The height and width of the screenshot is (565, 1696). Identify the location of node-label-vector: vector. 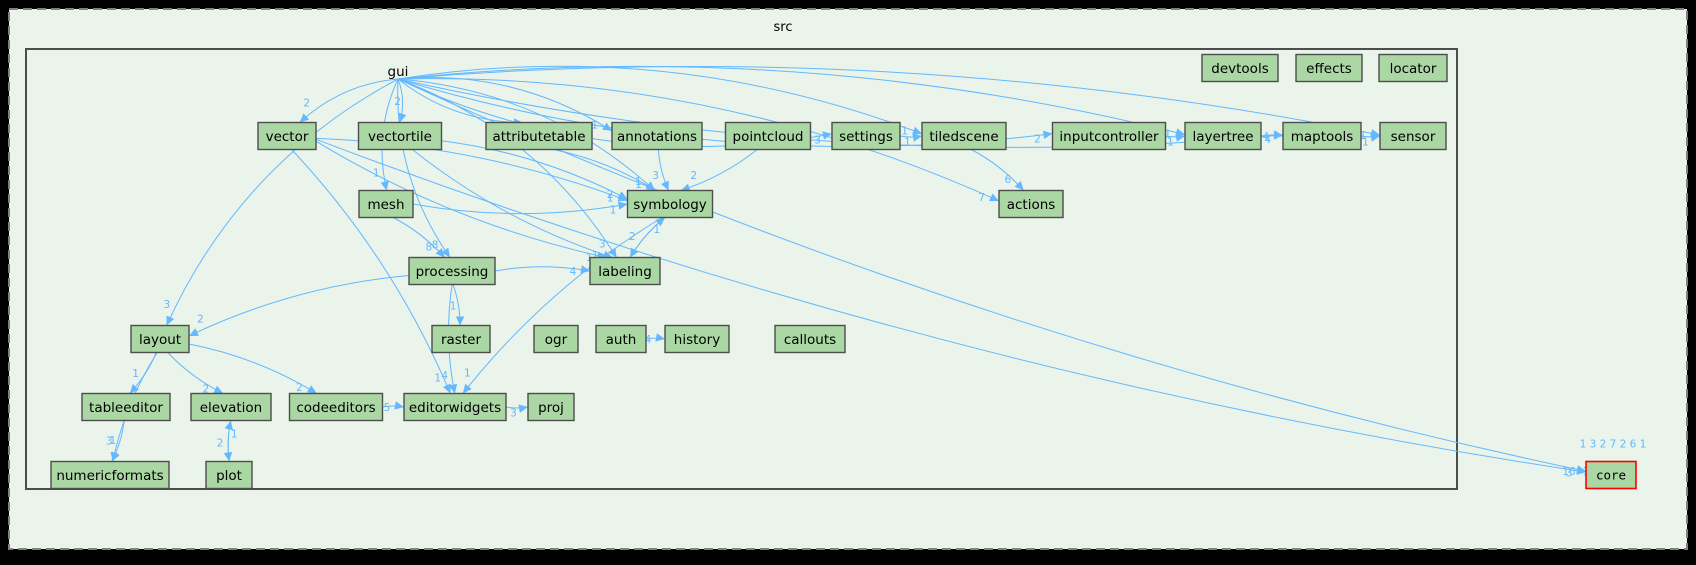
(287, 137).